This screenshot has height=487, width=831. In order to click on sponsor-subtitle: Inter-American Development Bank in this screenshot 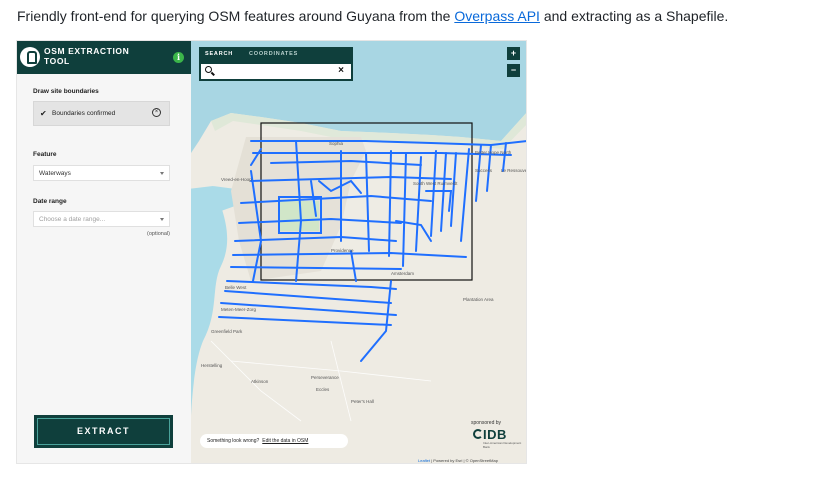, I will do `click(502, 445)`.